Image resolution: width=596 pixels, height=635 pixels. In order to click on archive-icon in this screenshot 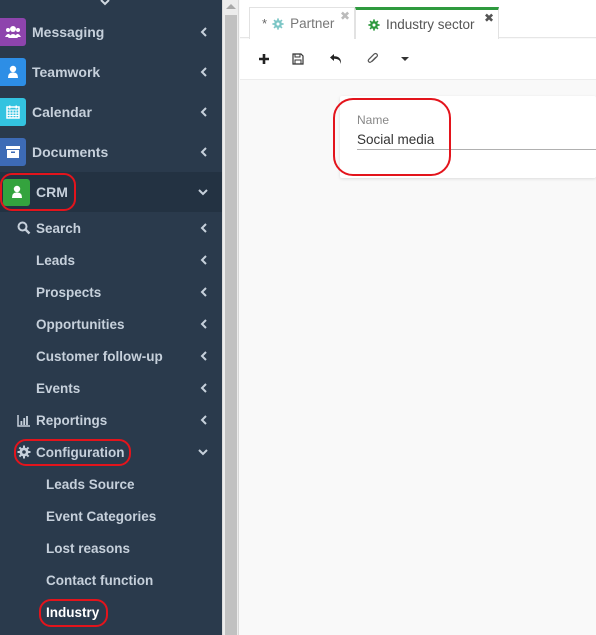, I will do `click(13, 152)`.